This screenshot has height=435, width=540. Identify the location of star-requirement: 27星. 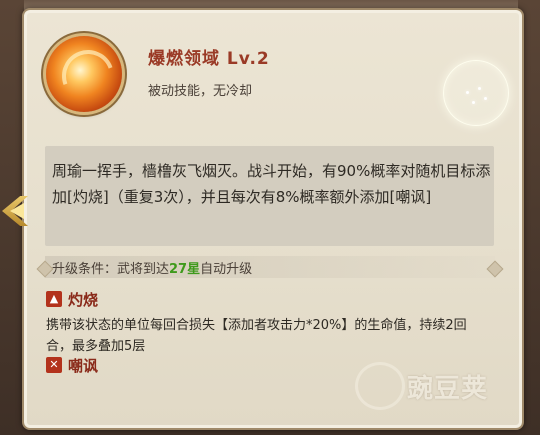
(185, 269).